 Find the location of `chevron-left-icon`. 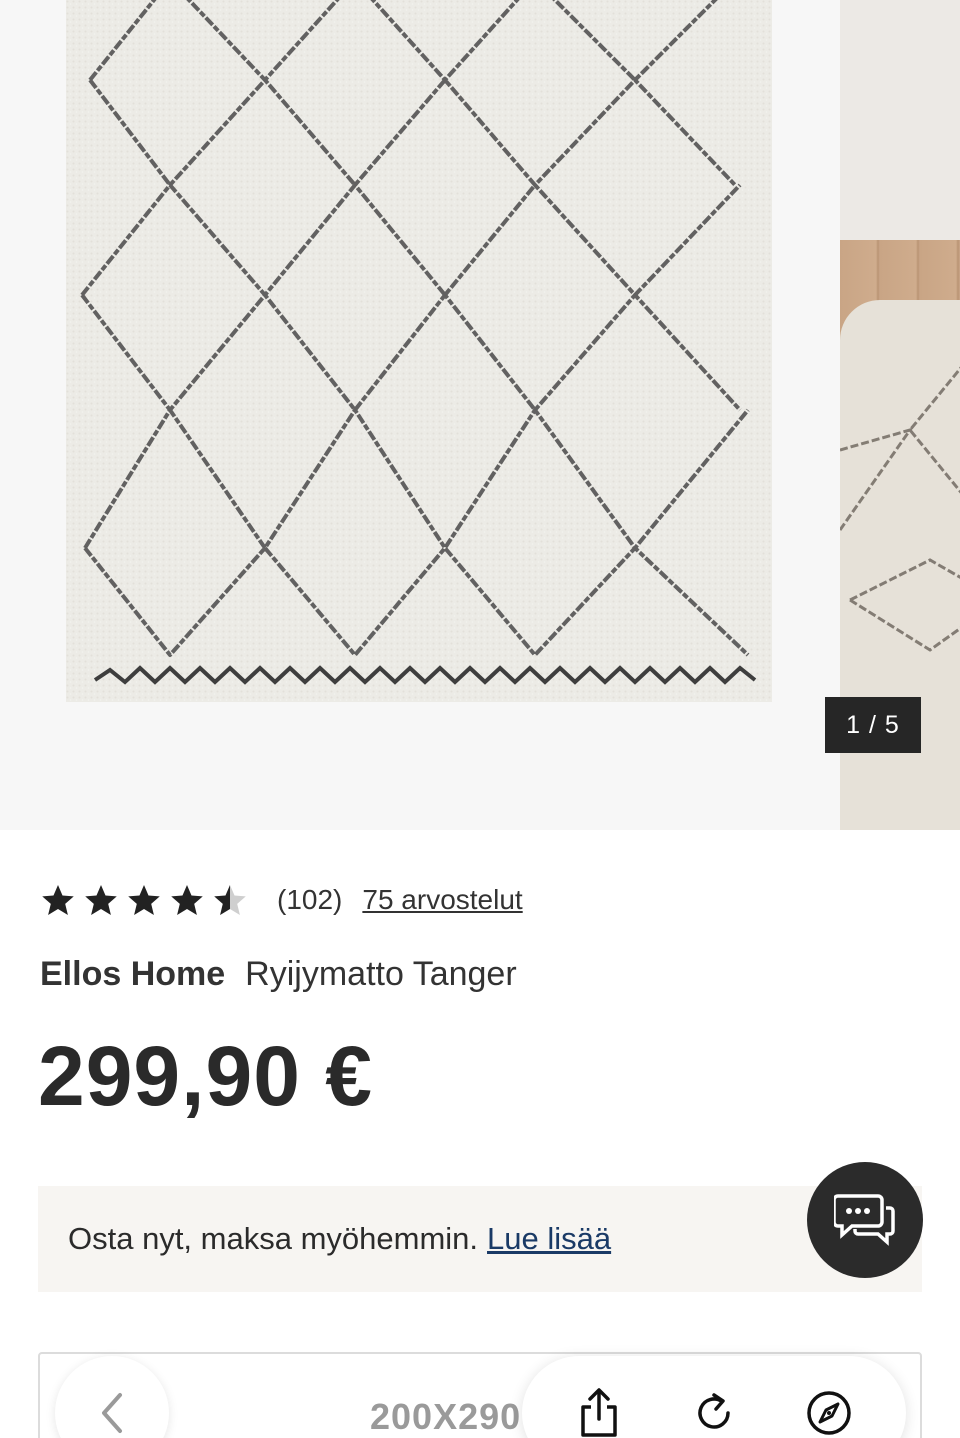

chevron-left-icon is located at coordinates (112, 1413).